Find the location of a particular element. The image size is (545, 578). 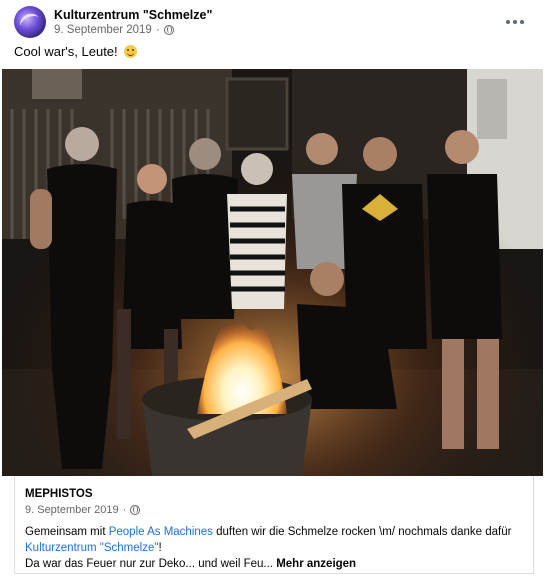

post-message: Cool war's, Leute! is located at coordinates (66, 51).